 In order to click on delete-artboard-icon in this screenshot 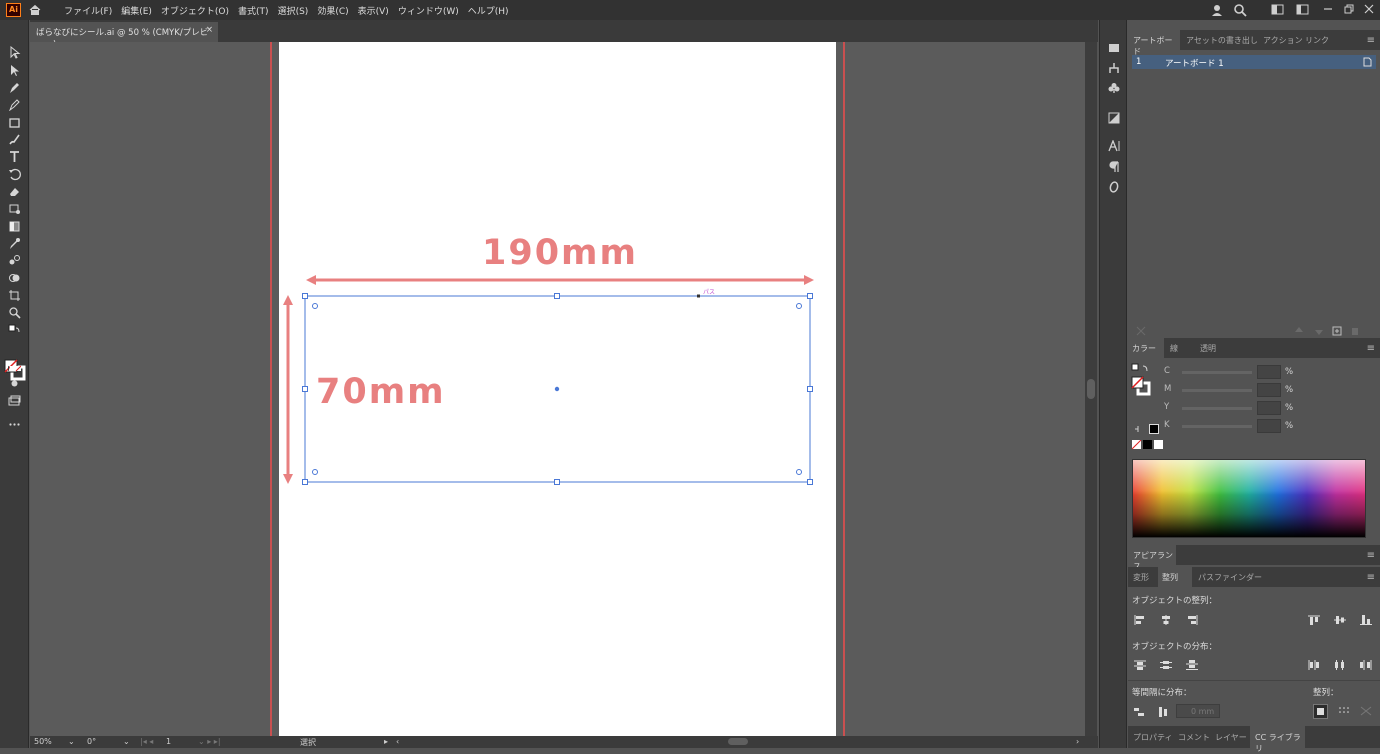, I will do `click(1355, 331)`.